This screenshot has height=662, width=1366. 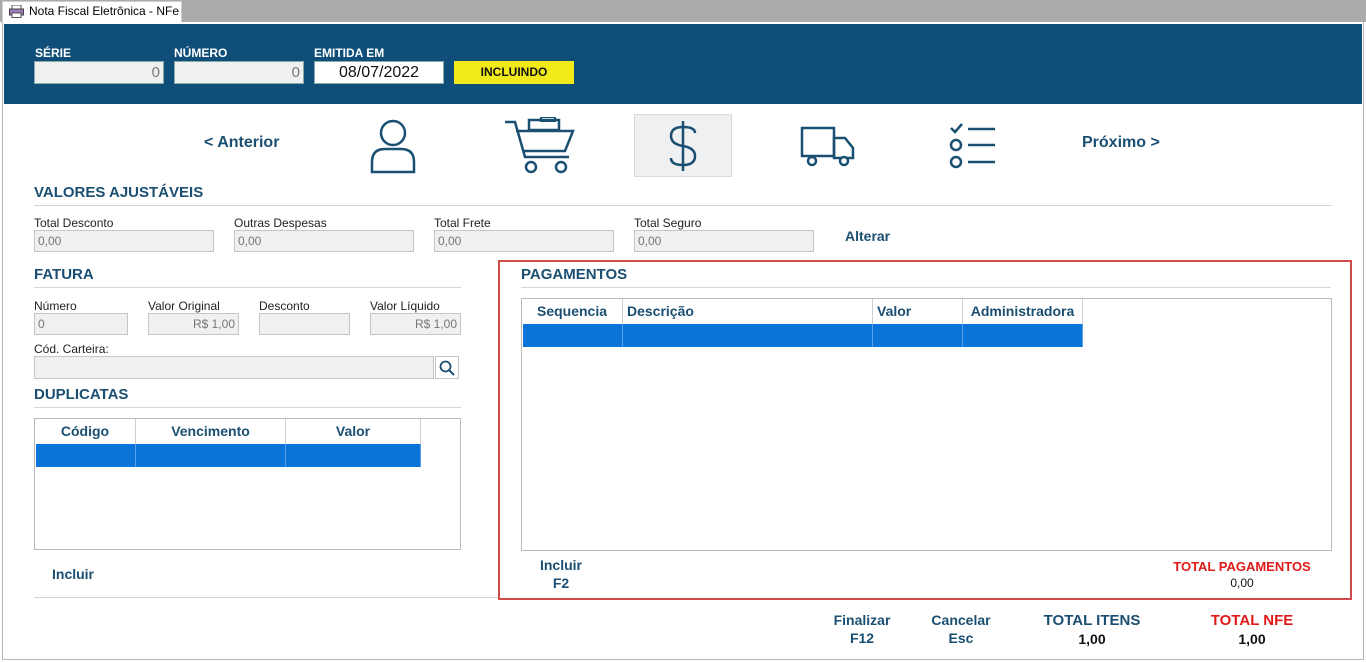 I want to click on tab-title: Nota Fiscal Eletrônica - NFe, so click(x=104, y=11).